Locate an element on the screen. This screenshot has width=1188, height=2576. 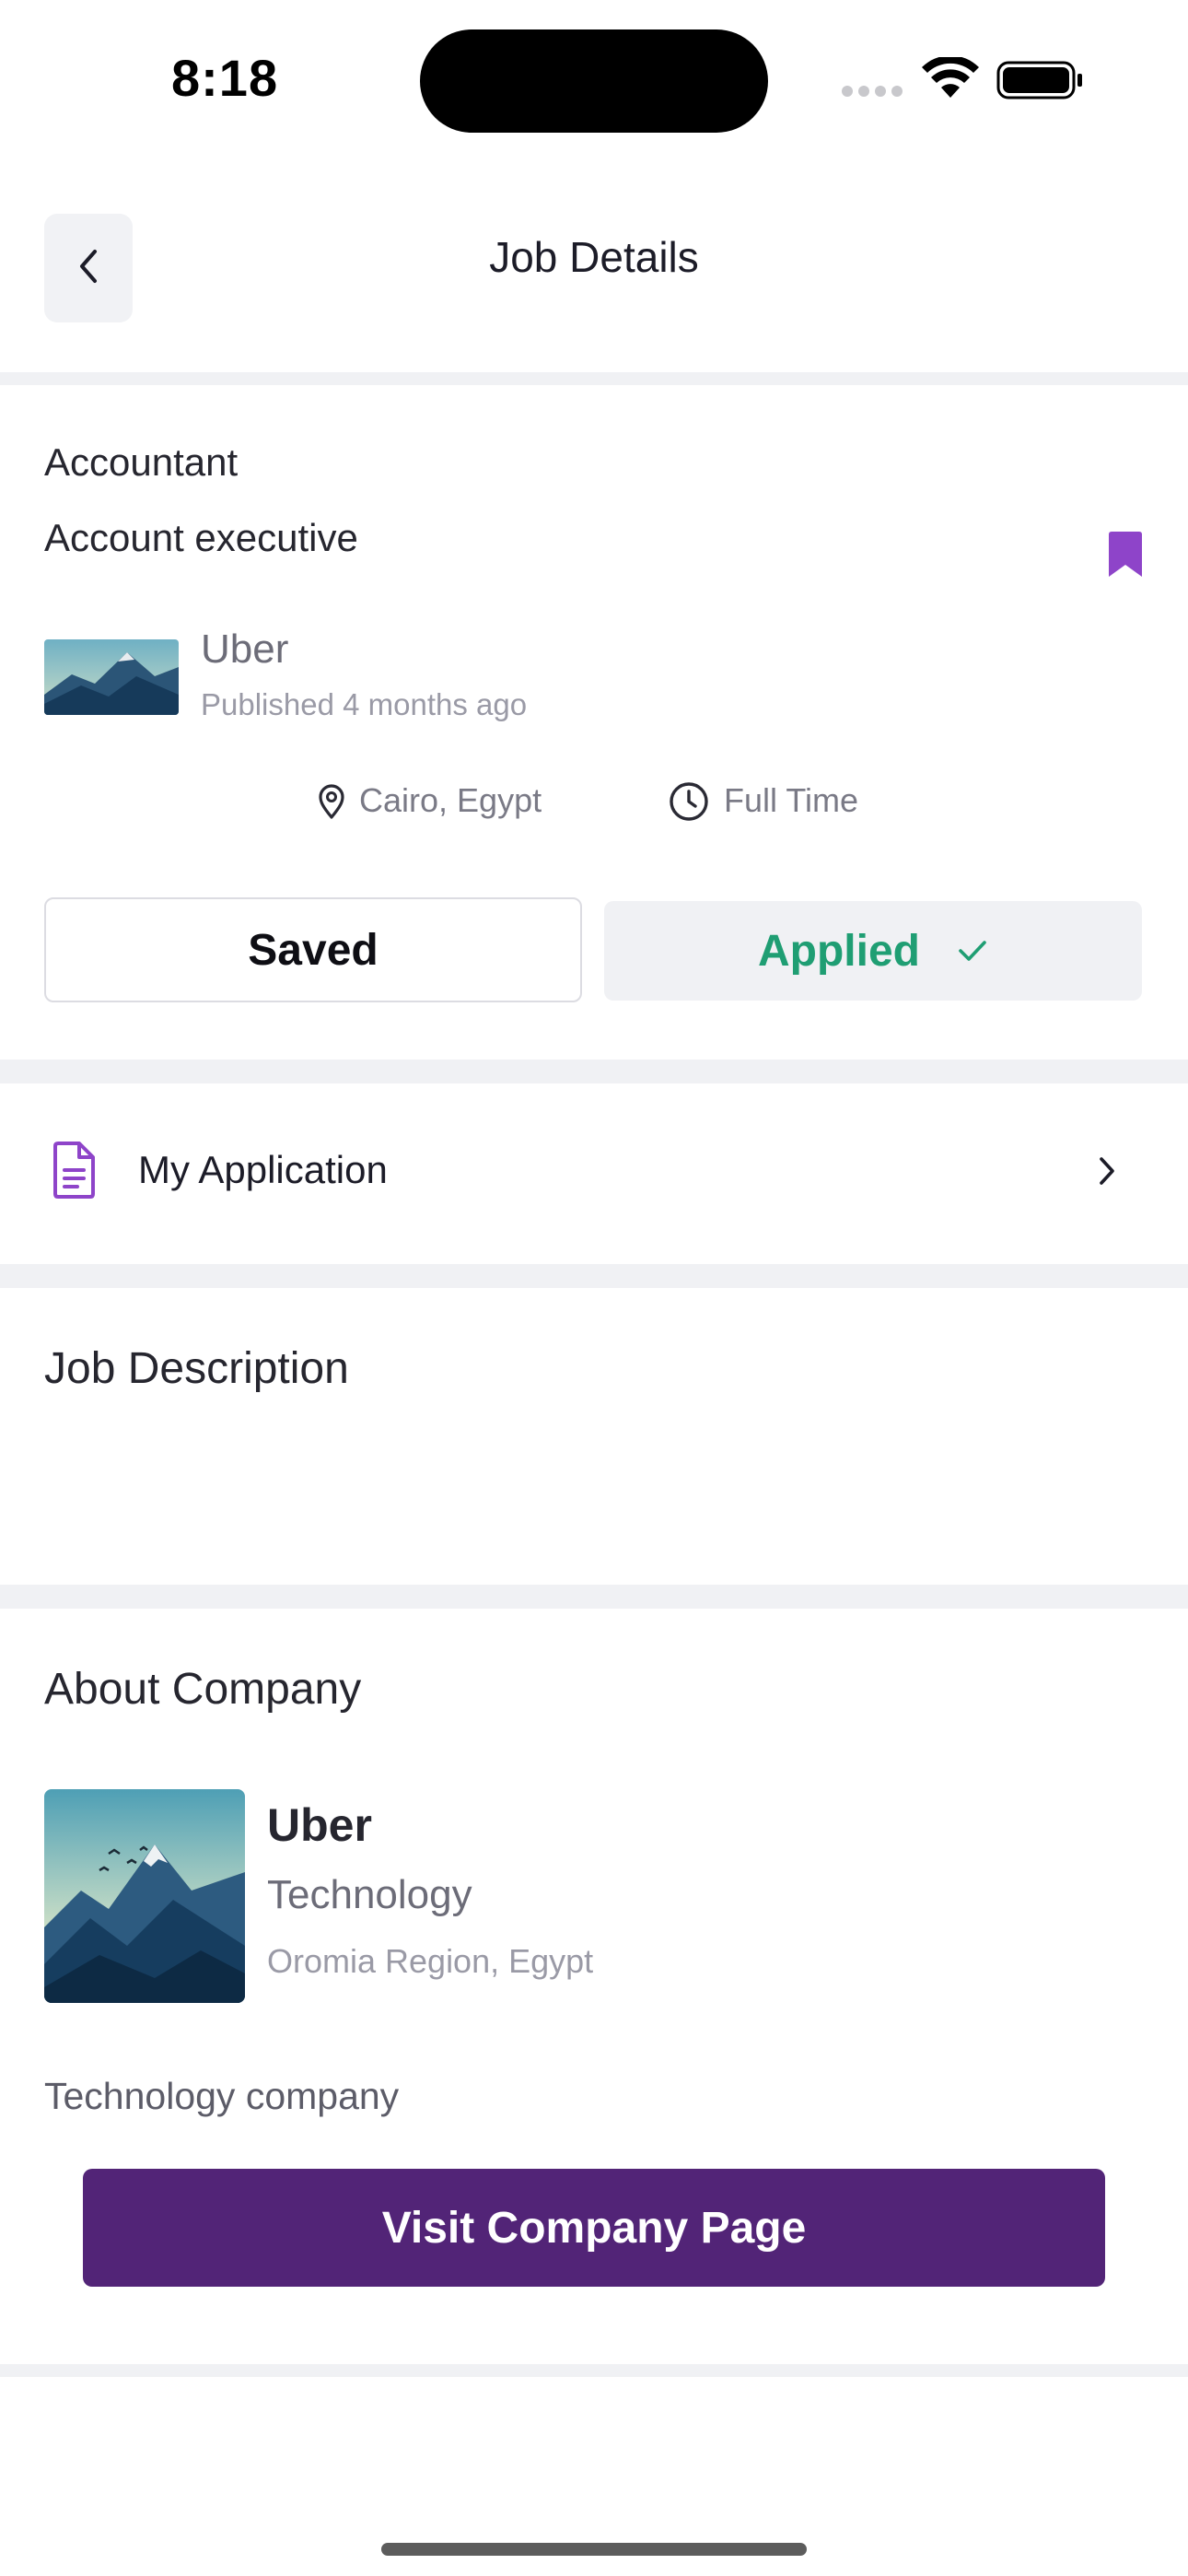
status-time: 8:18 is located at coordinates (225, 78).